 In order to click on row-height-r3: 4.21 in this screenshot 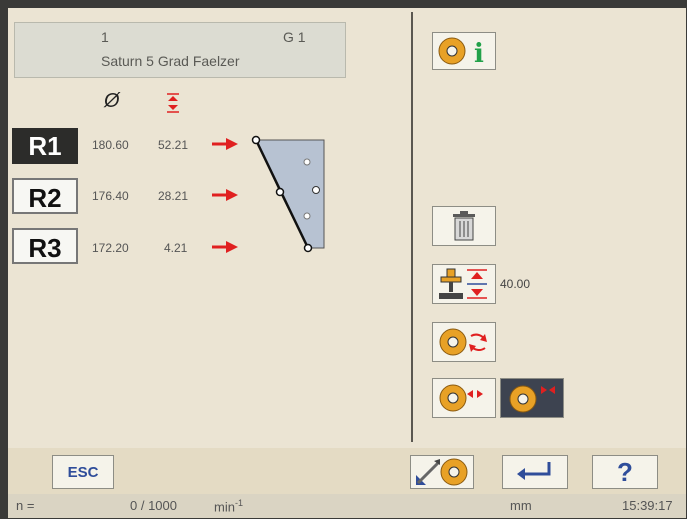, I will do `click(176, 248)`.